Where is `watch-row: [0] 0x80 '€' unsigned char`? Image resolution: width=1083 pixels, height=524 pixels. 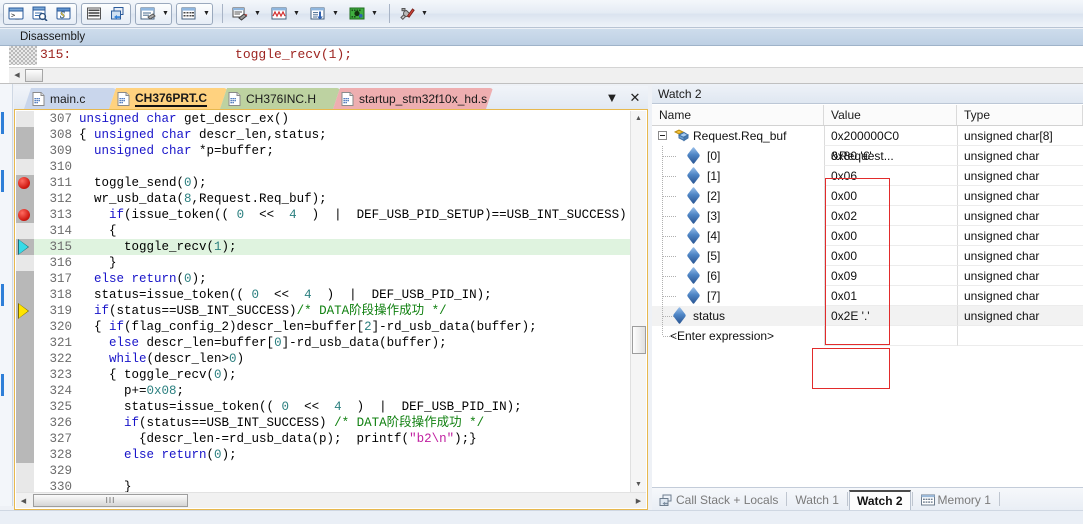
watch-row: [0] 0x80 '€' unsigned char is located at coordinates (867, 156).